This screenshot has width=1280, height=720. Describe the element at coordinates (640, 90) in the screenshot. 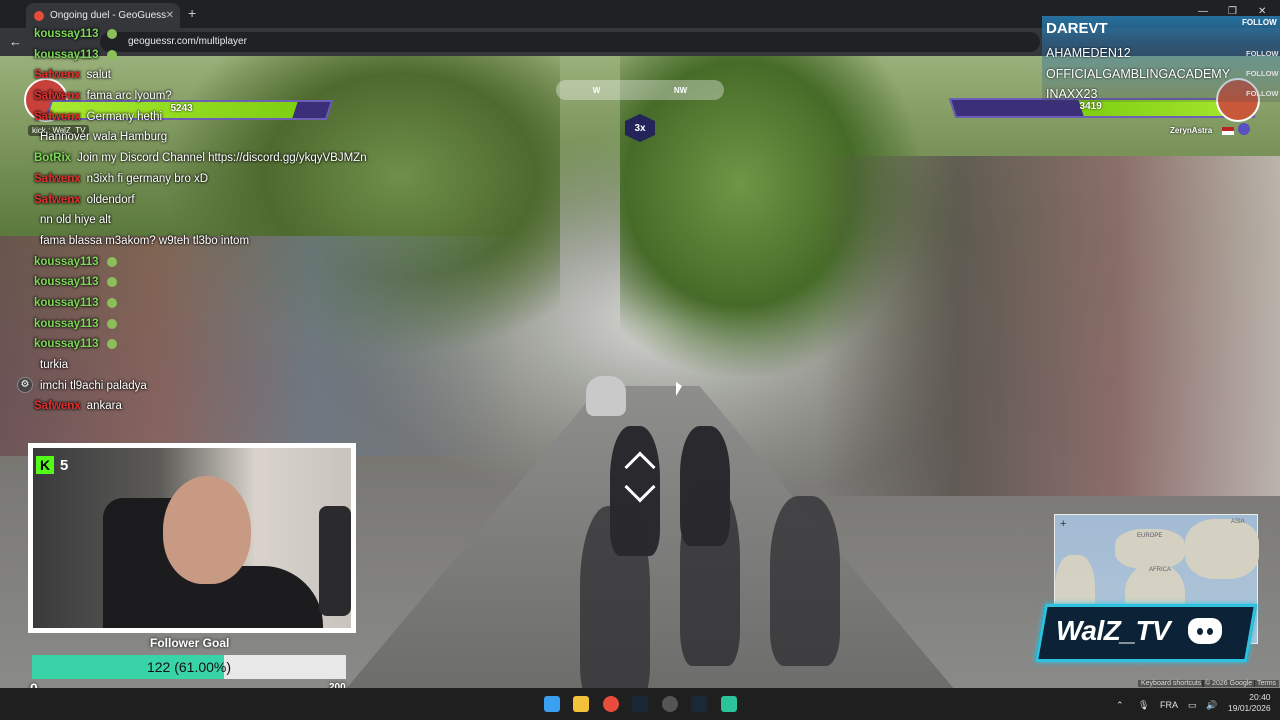

I see `compass-bar: W NW` at that location.